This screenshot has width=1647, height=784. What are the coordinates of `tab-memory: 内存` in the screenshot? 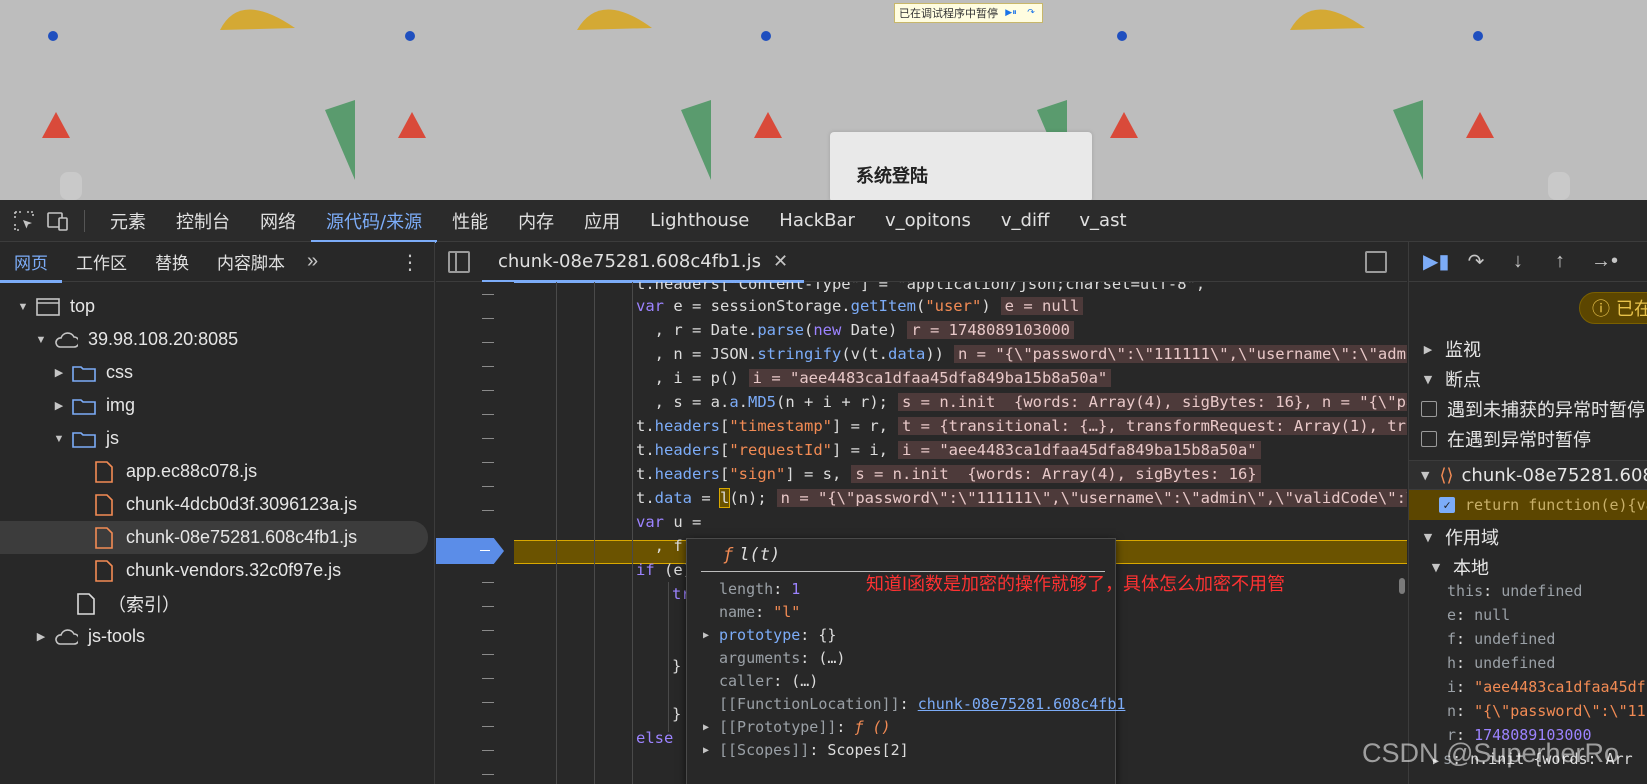 It's located at (536, 221).